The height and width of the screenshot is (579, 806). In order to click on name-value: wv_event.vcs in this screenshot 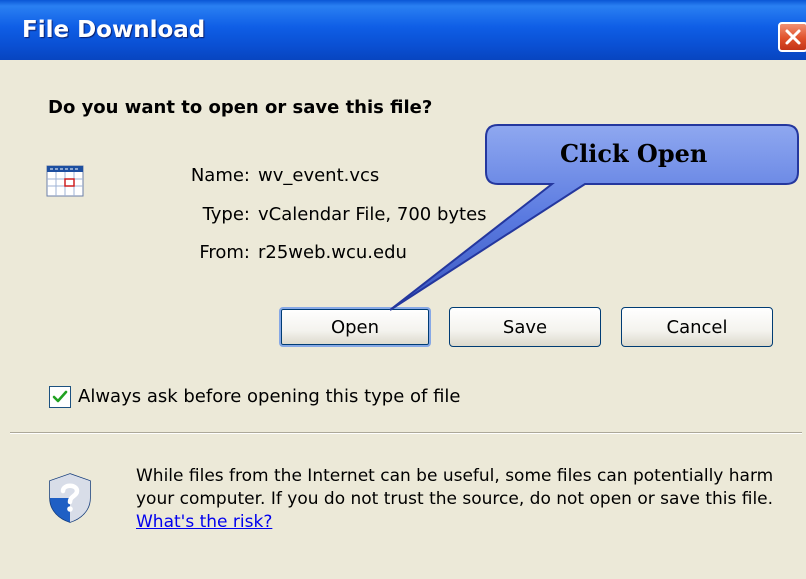, I will do `click(319, 175)`.